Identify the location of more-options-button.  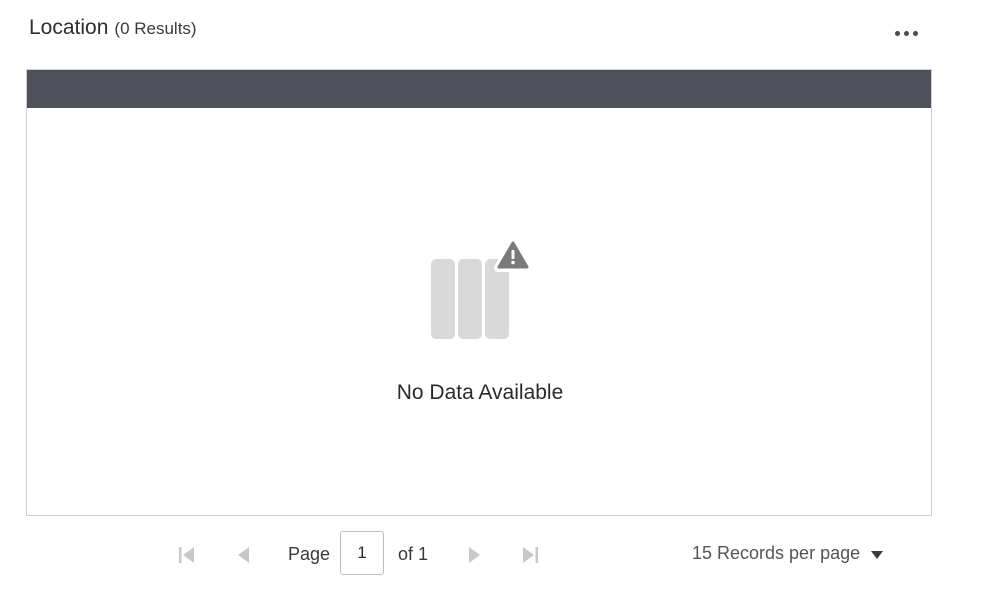
(906, 33).